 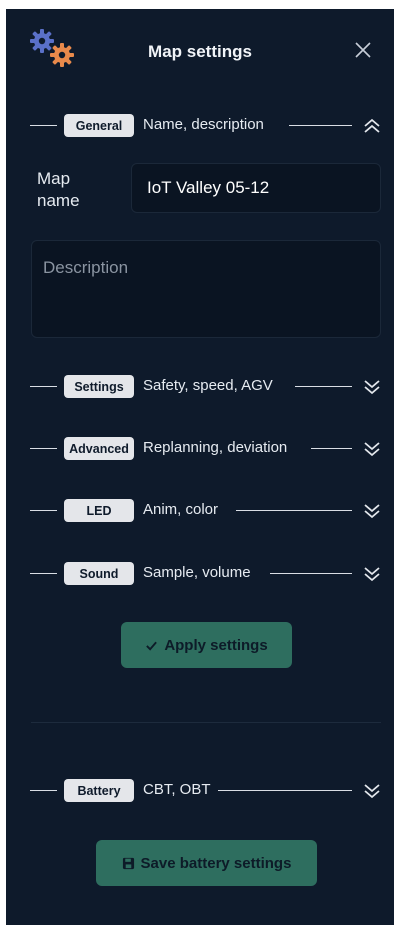 What do you see at coordinates (372, 126) in the screenshot?
I see `chevron-up-double-icon` at bounding box center [372, 126].